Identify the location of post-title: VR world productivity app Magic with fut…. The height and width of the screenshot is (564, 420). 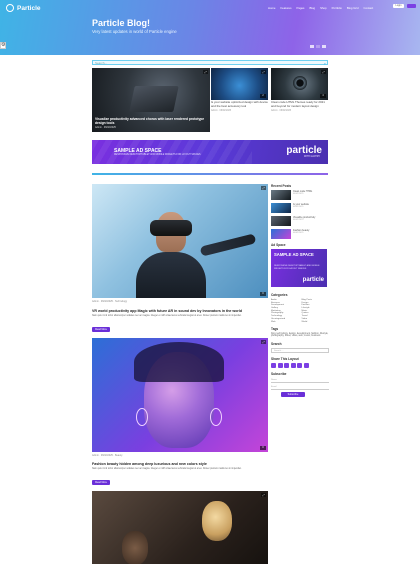
(167, 311).